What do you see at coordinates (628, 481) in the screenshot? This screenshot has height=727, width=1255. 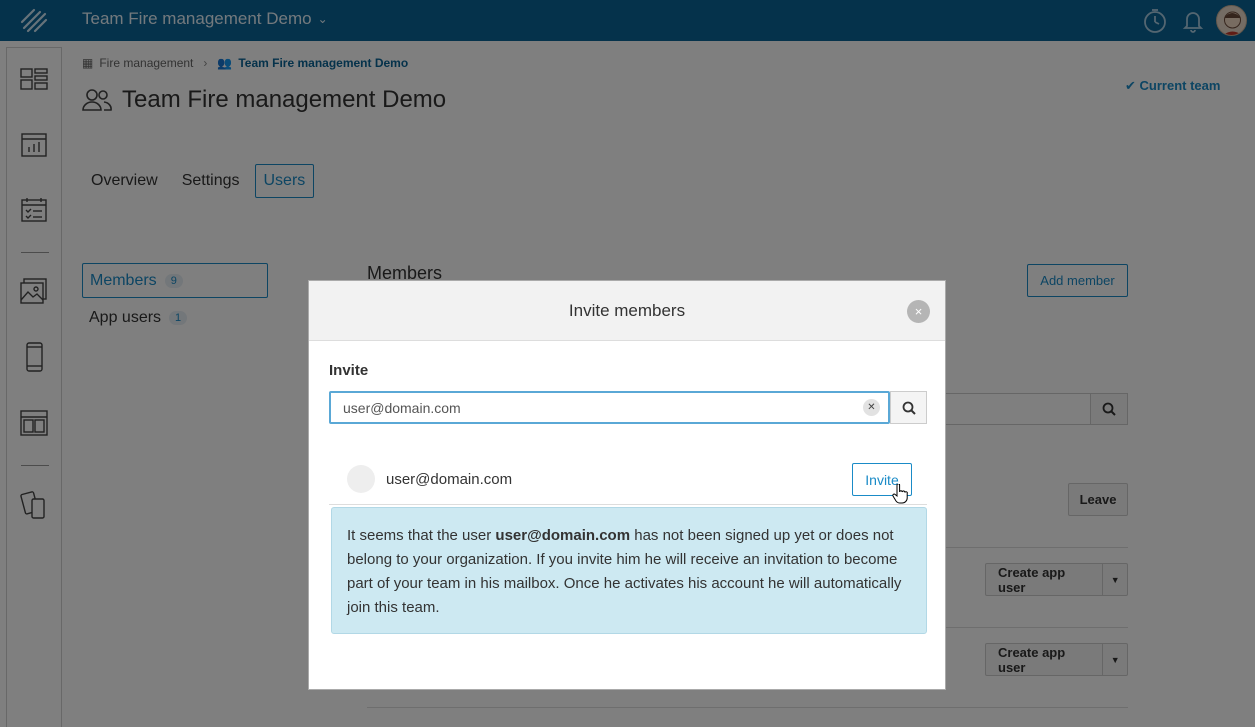 I see `search-result-row: user@domain.com Invite` at bounding box center [628, 481].